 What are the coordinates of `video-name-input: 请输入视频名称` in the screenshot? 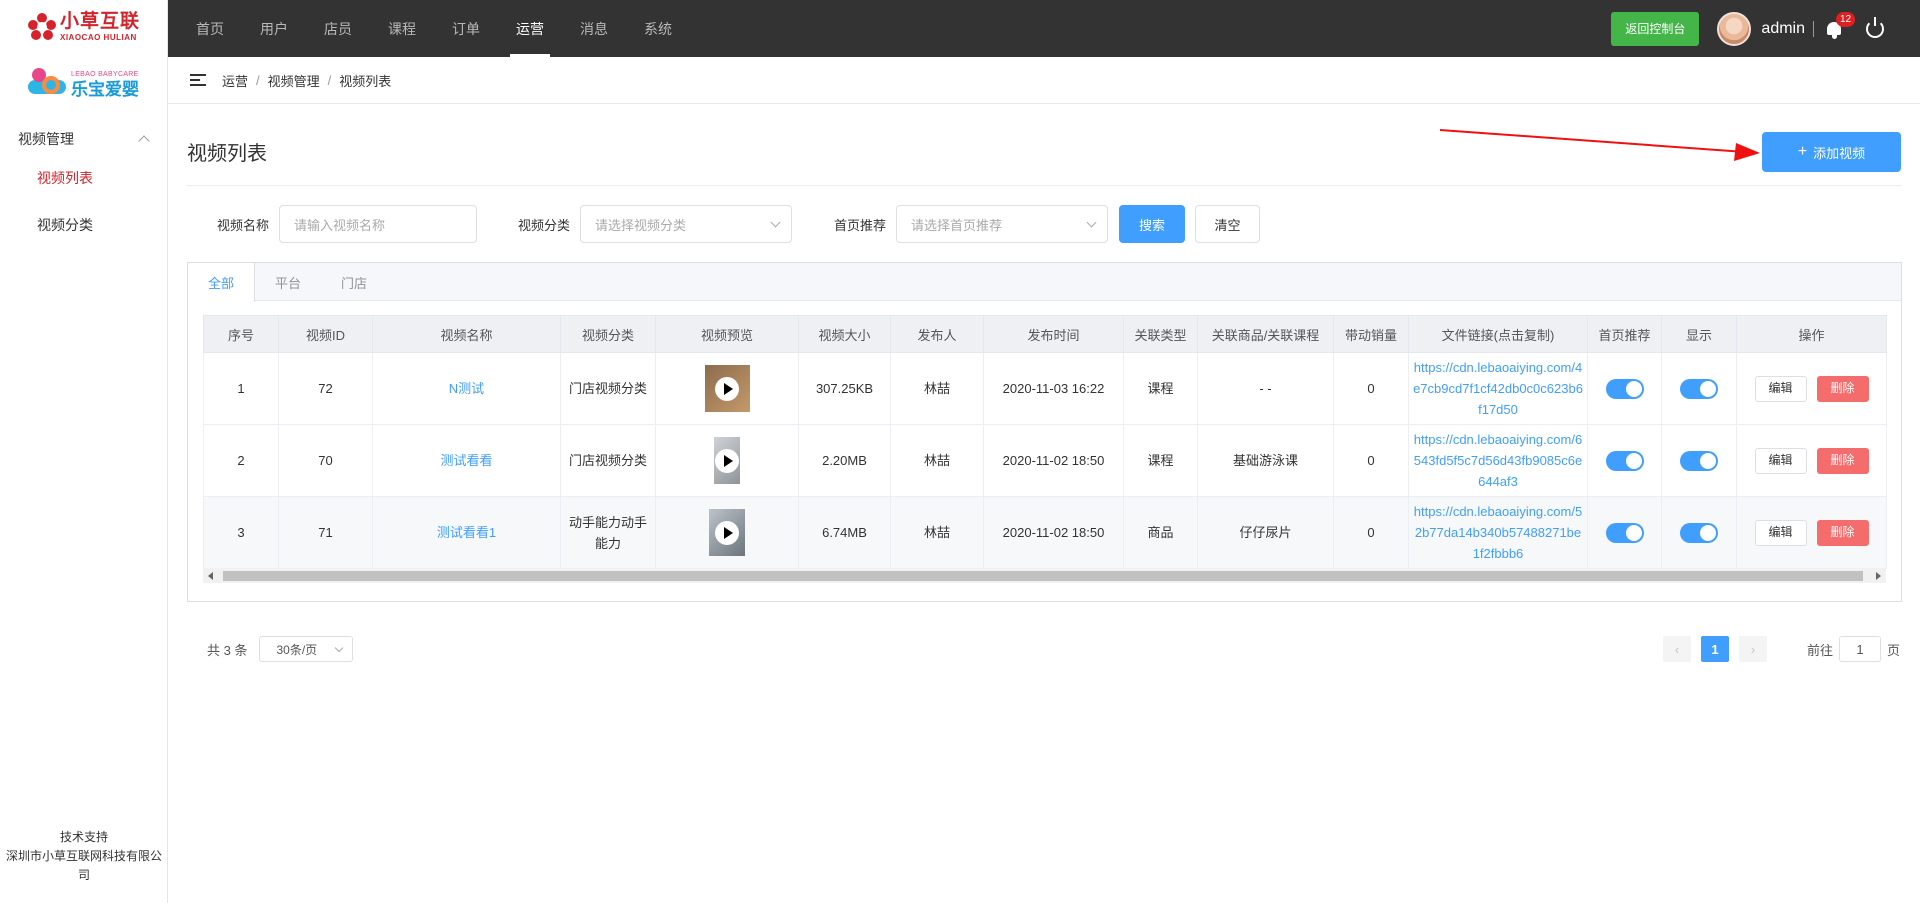 It's located at (378, 224).